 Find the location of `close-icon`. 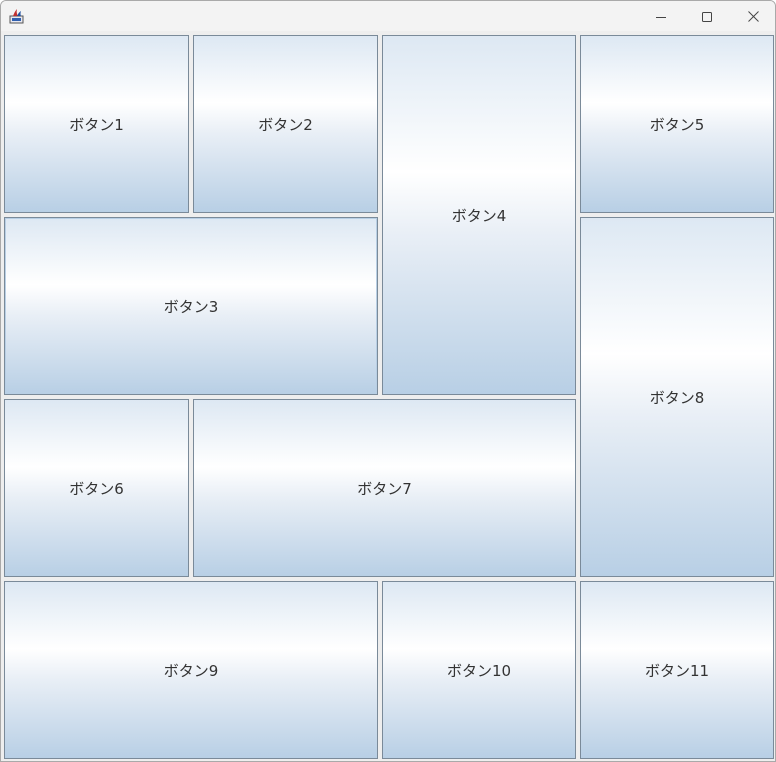

close-icon is located at coordinates (753, 16).